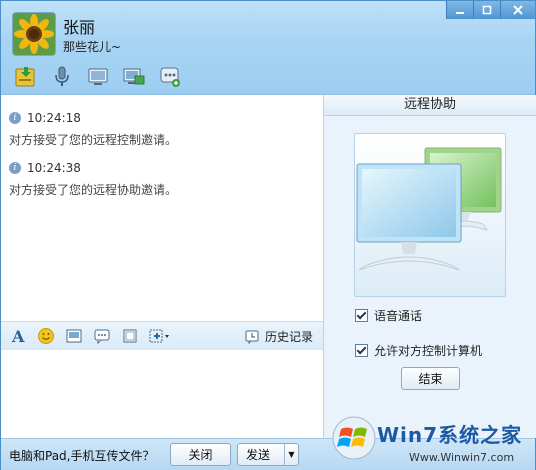  Describe the element at coordinates (34, 34) in the screenshot. I see `avatar` at that location.